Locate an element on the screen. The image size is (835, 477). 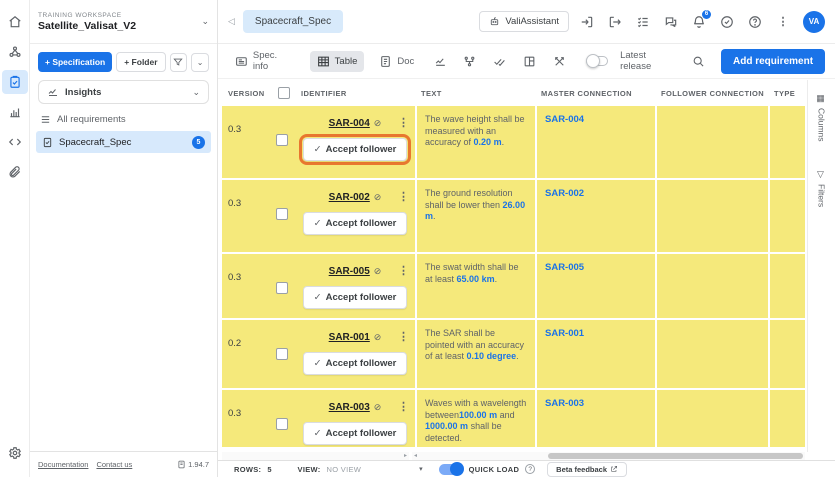
row-follower-connection is located at coordinates (711, 286).